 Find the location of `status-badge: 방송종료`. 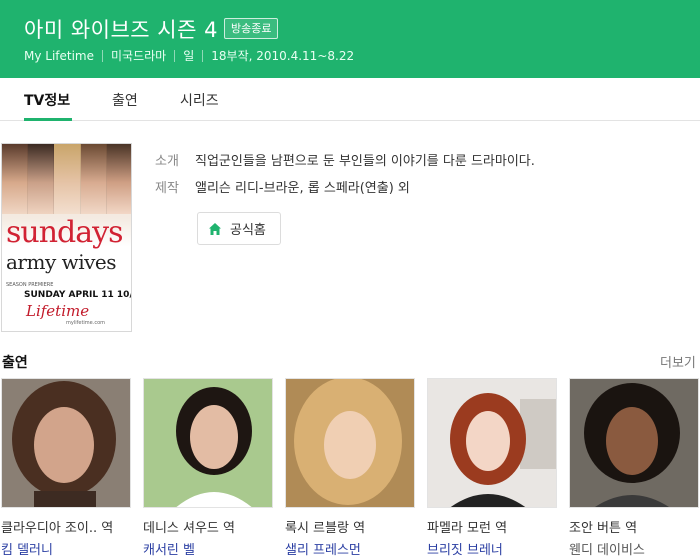

status-badge: 방송종료 is located at coordinates (251, 28).